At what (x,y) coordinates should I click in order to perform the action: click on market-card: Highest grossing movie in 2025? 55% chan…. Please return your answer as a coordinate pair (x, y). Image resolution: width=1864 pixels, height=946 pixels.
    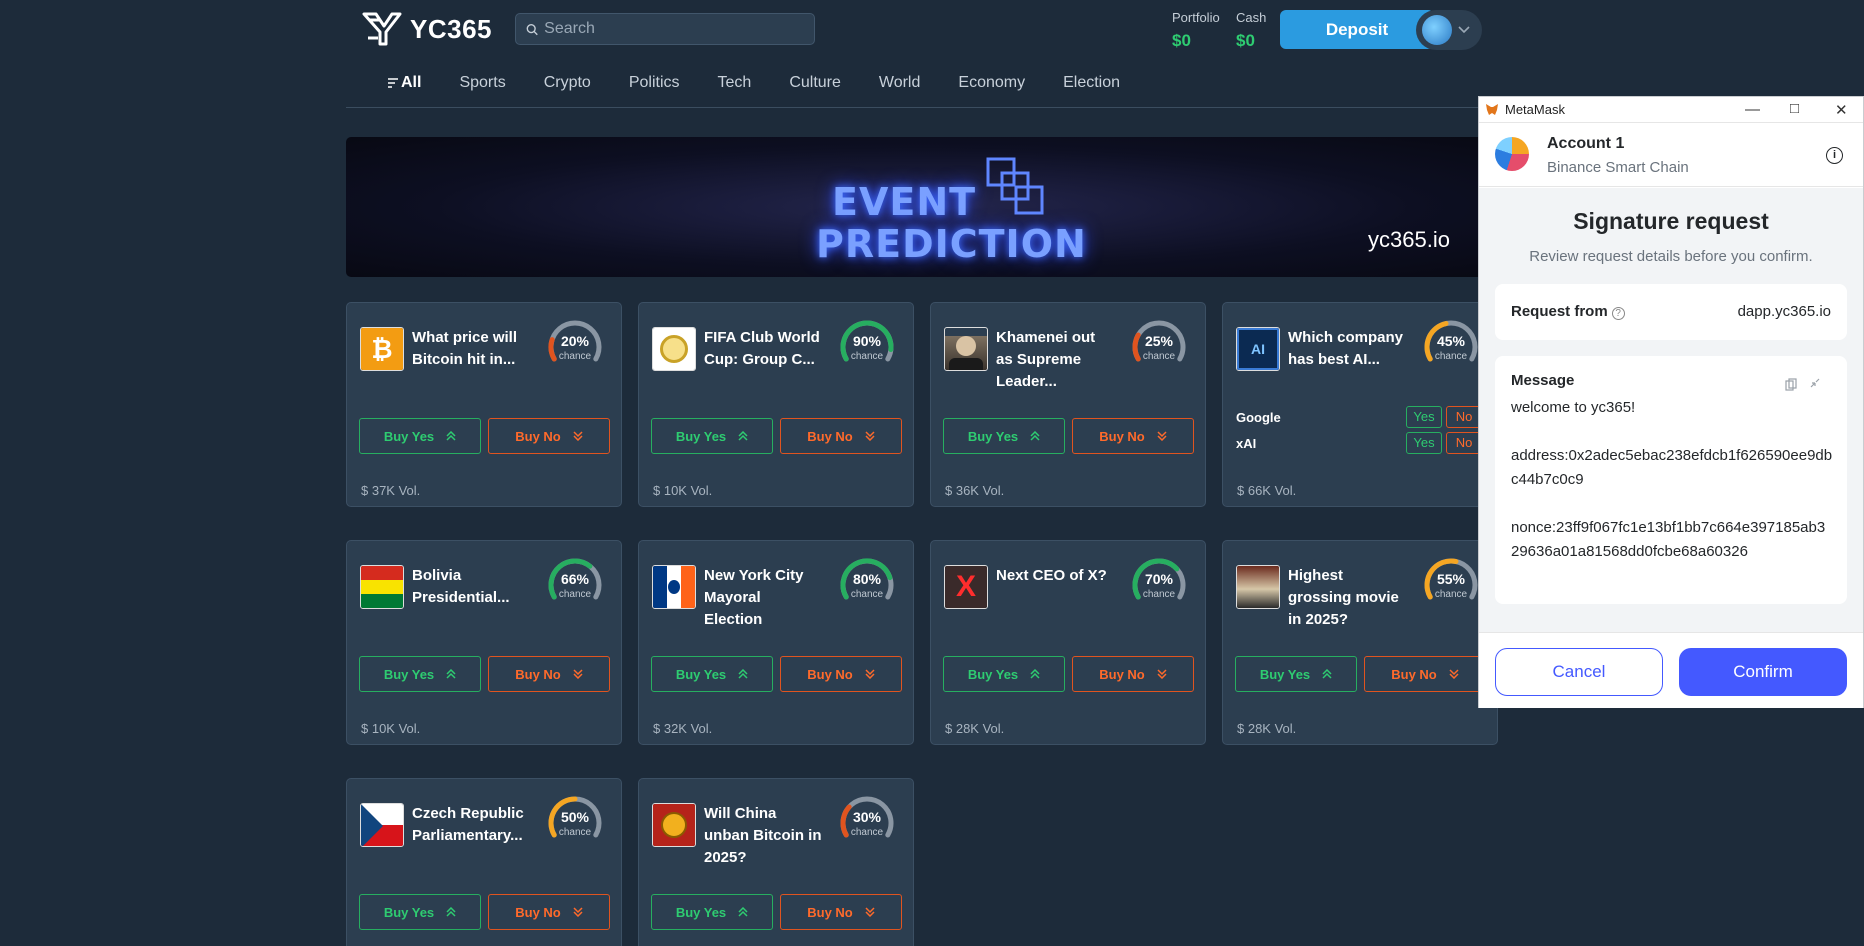
    Looking at the image, I should click on (1360, 642).